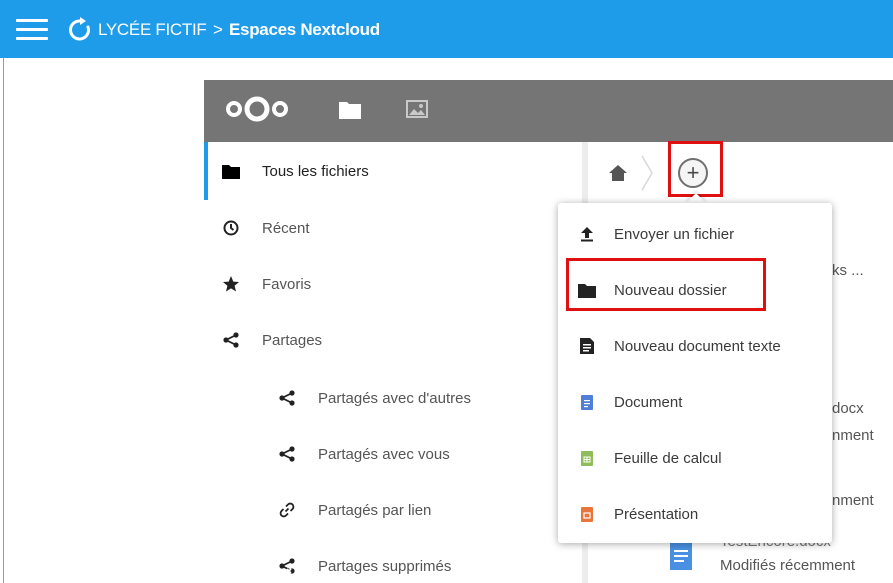  Describe the element at coordinates (393, 171) in the screenshot. I see `sidebar-item-all-files: Tous les fichiers` at that location.